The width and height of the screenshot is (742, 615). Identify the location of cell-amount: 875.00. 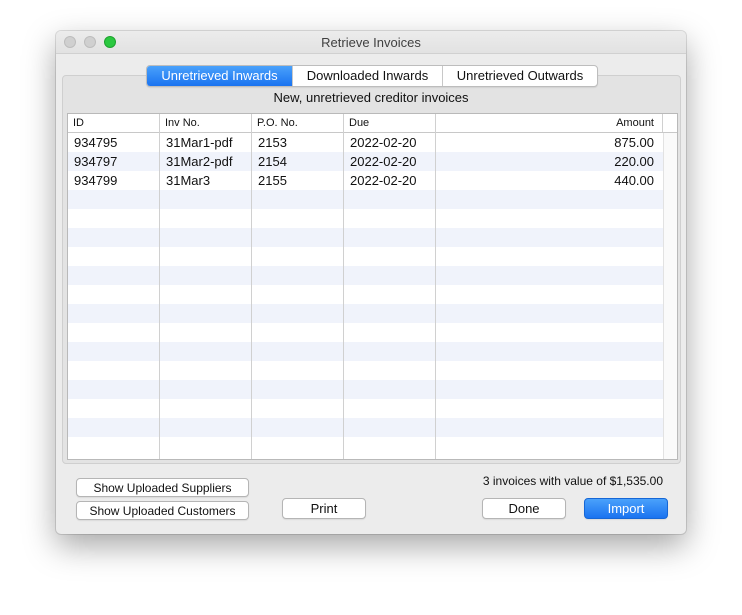
(634, 142).